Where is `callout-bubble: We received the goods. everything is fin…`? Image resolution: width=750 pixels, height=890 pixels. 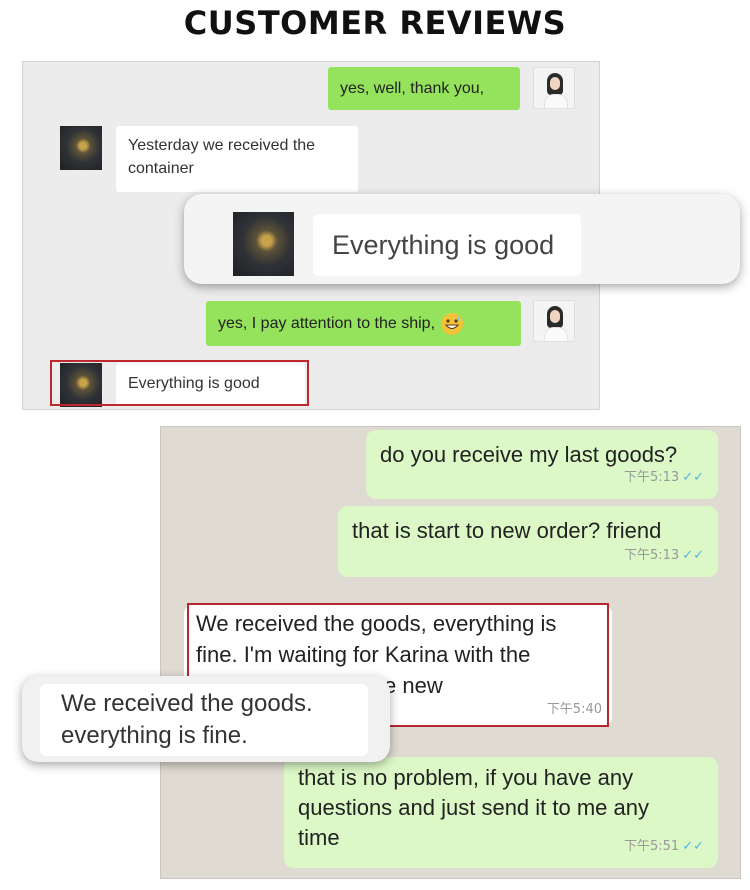 callout-bubble: We received the goods. everything is fin… is located at coordinates (204, 720).